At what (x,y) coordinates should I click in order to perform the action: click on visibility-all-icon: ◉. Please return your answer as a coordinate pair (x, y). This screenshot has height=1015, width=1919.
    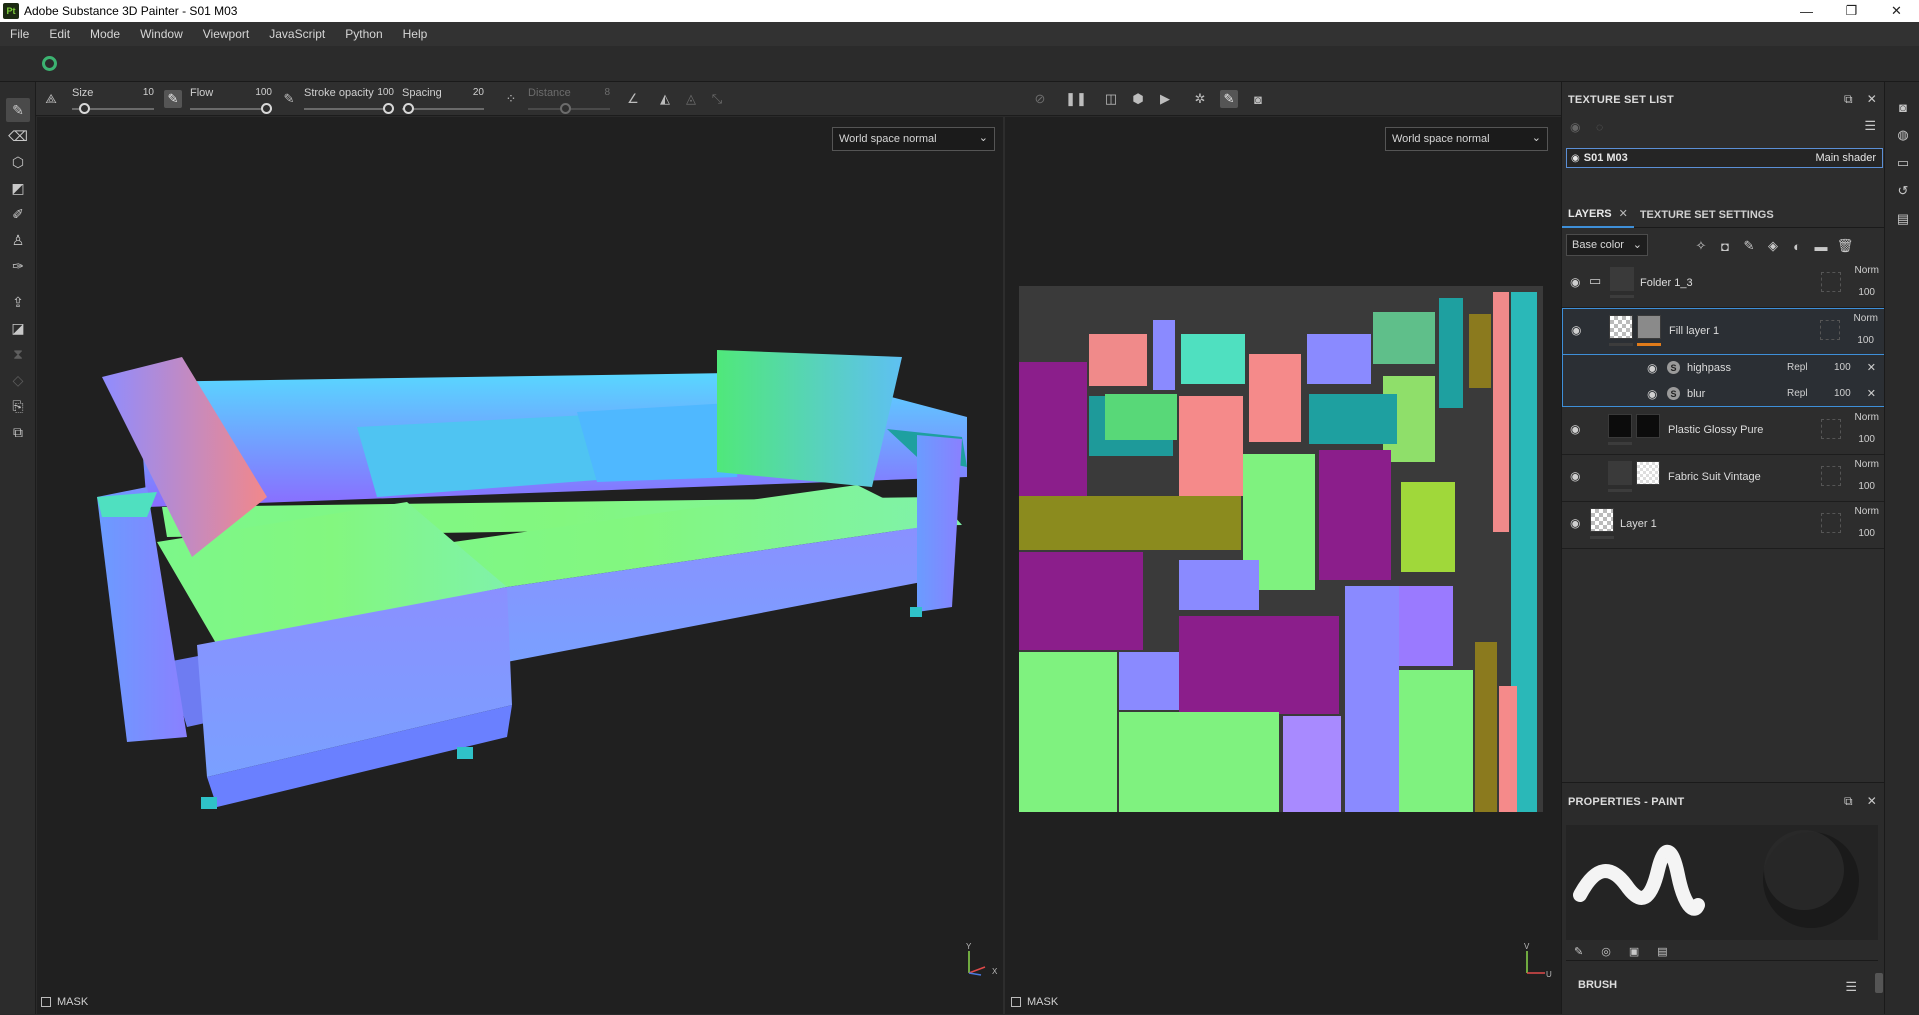
    Looking at the image, I should click on (1575, 127).